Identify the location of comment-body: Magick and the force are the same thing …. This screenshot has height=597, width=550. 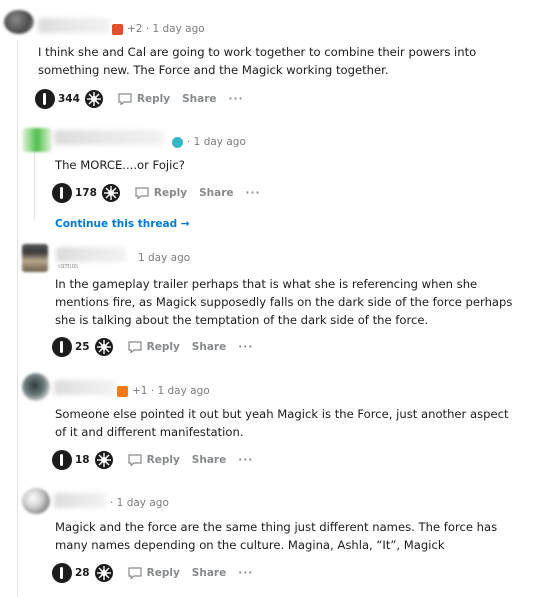
(276, 536).